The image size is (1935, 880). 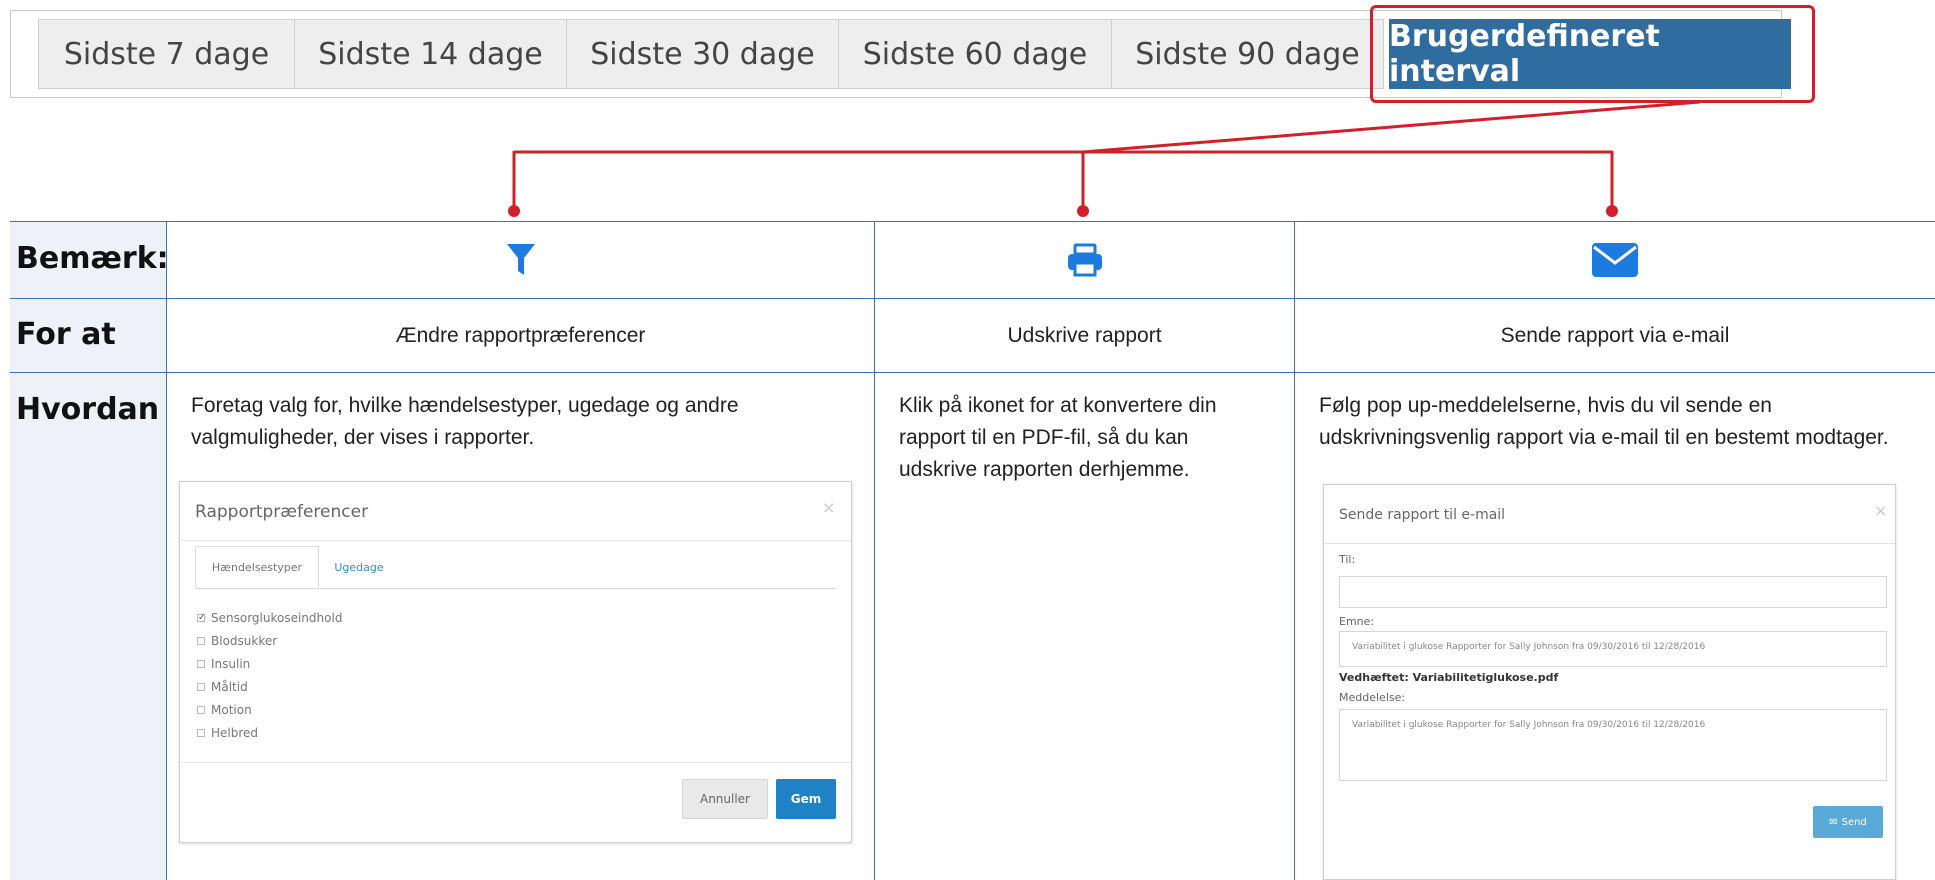 What do you see at coordinates (1083, 211) in the screenshot?
I see `connector-dot-print` at bounding box center [1083, 211].